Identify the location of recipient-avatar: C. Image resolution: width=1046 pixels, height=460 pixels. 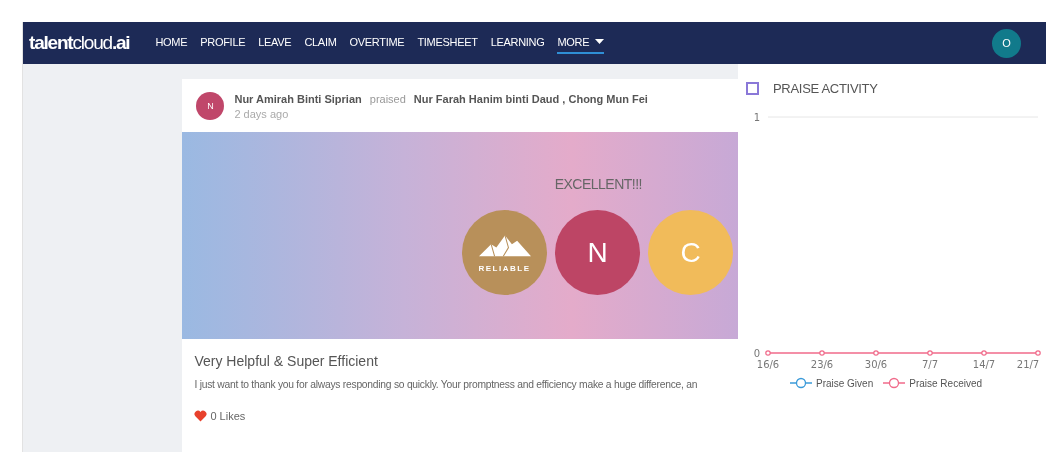
(690, 252).